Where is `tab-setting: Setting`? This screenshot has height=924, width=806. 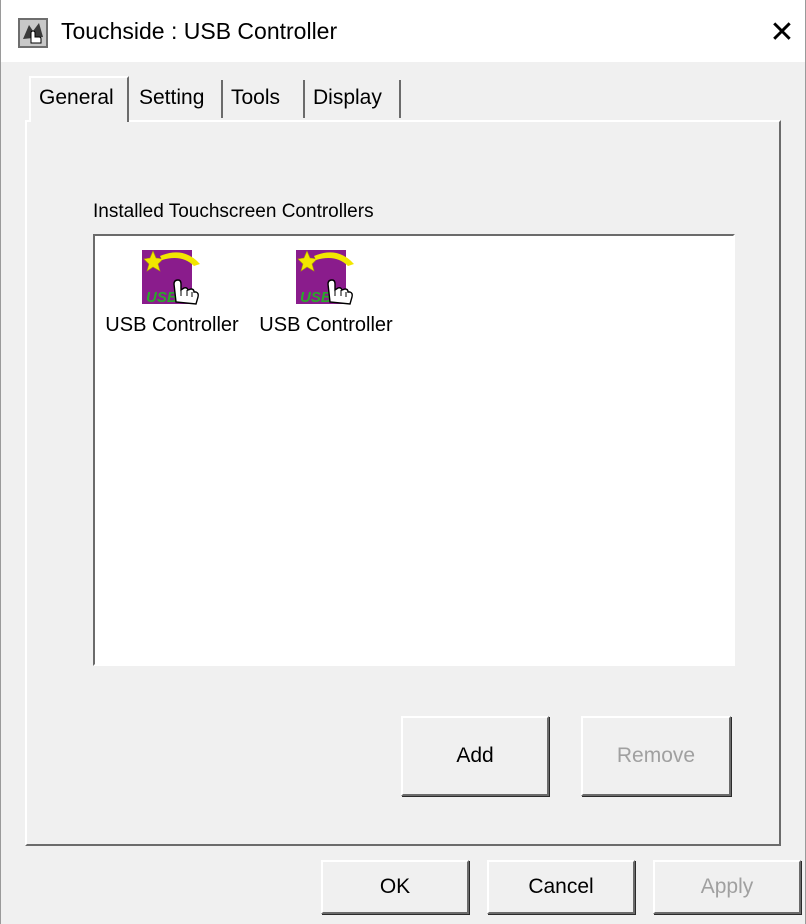
tab-setting: Setting is located at coordinates (177, 99).